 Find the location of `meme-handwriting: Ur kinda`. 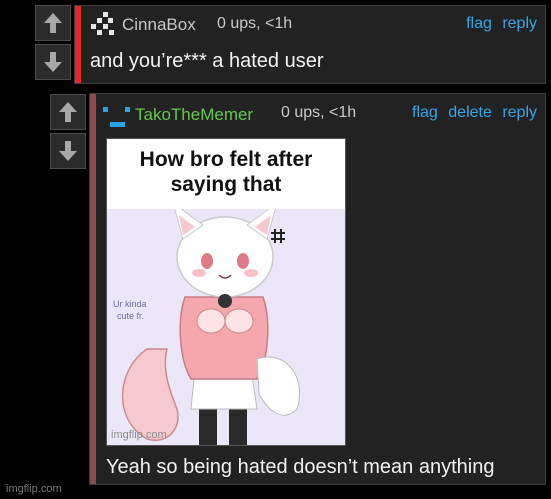

meme-handwriting: Ur kinda is located at coordinates (130, 304).